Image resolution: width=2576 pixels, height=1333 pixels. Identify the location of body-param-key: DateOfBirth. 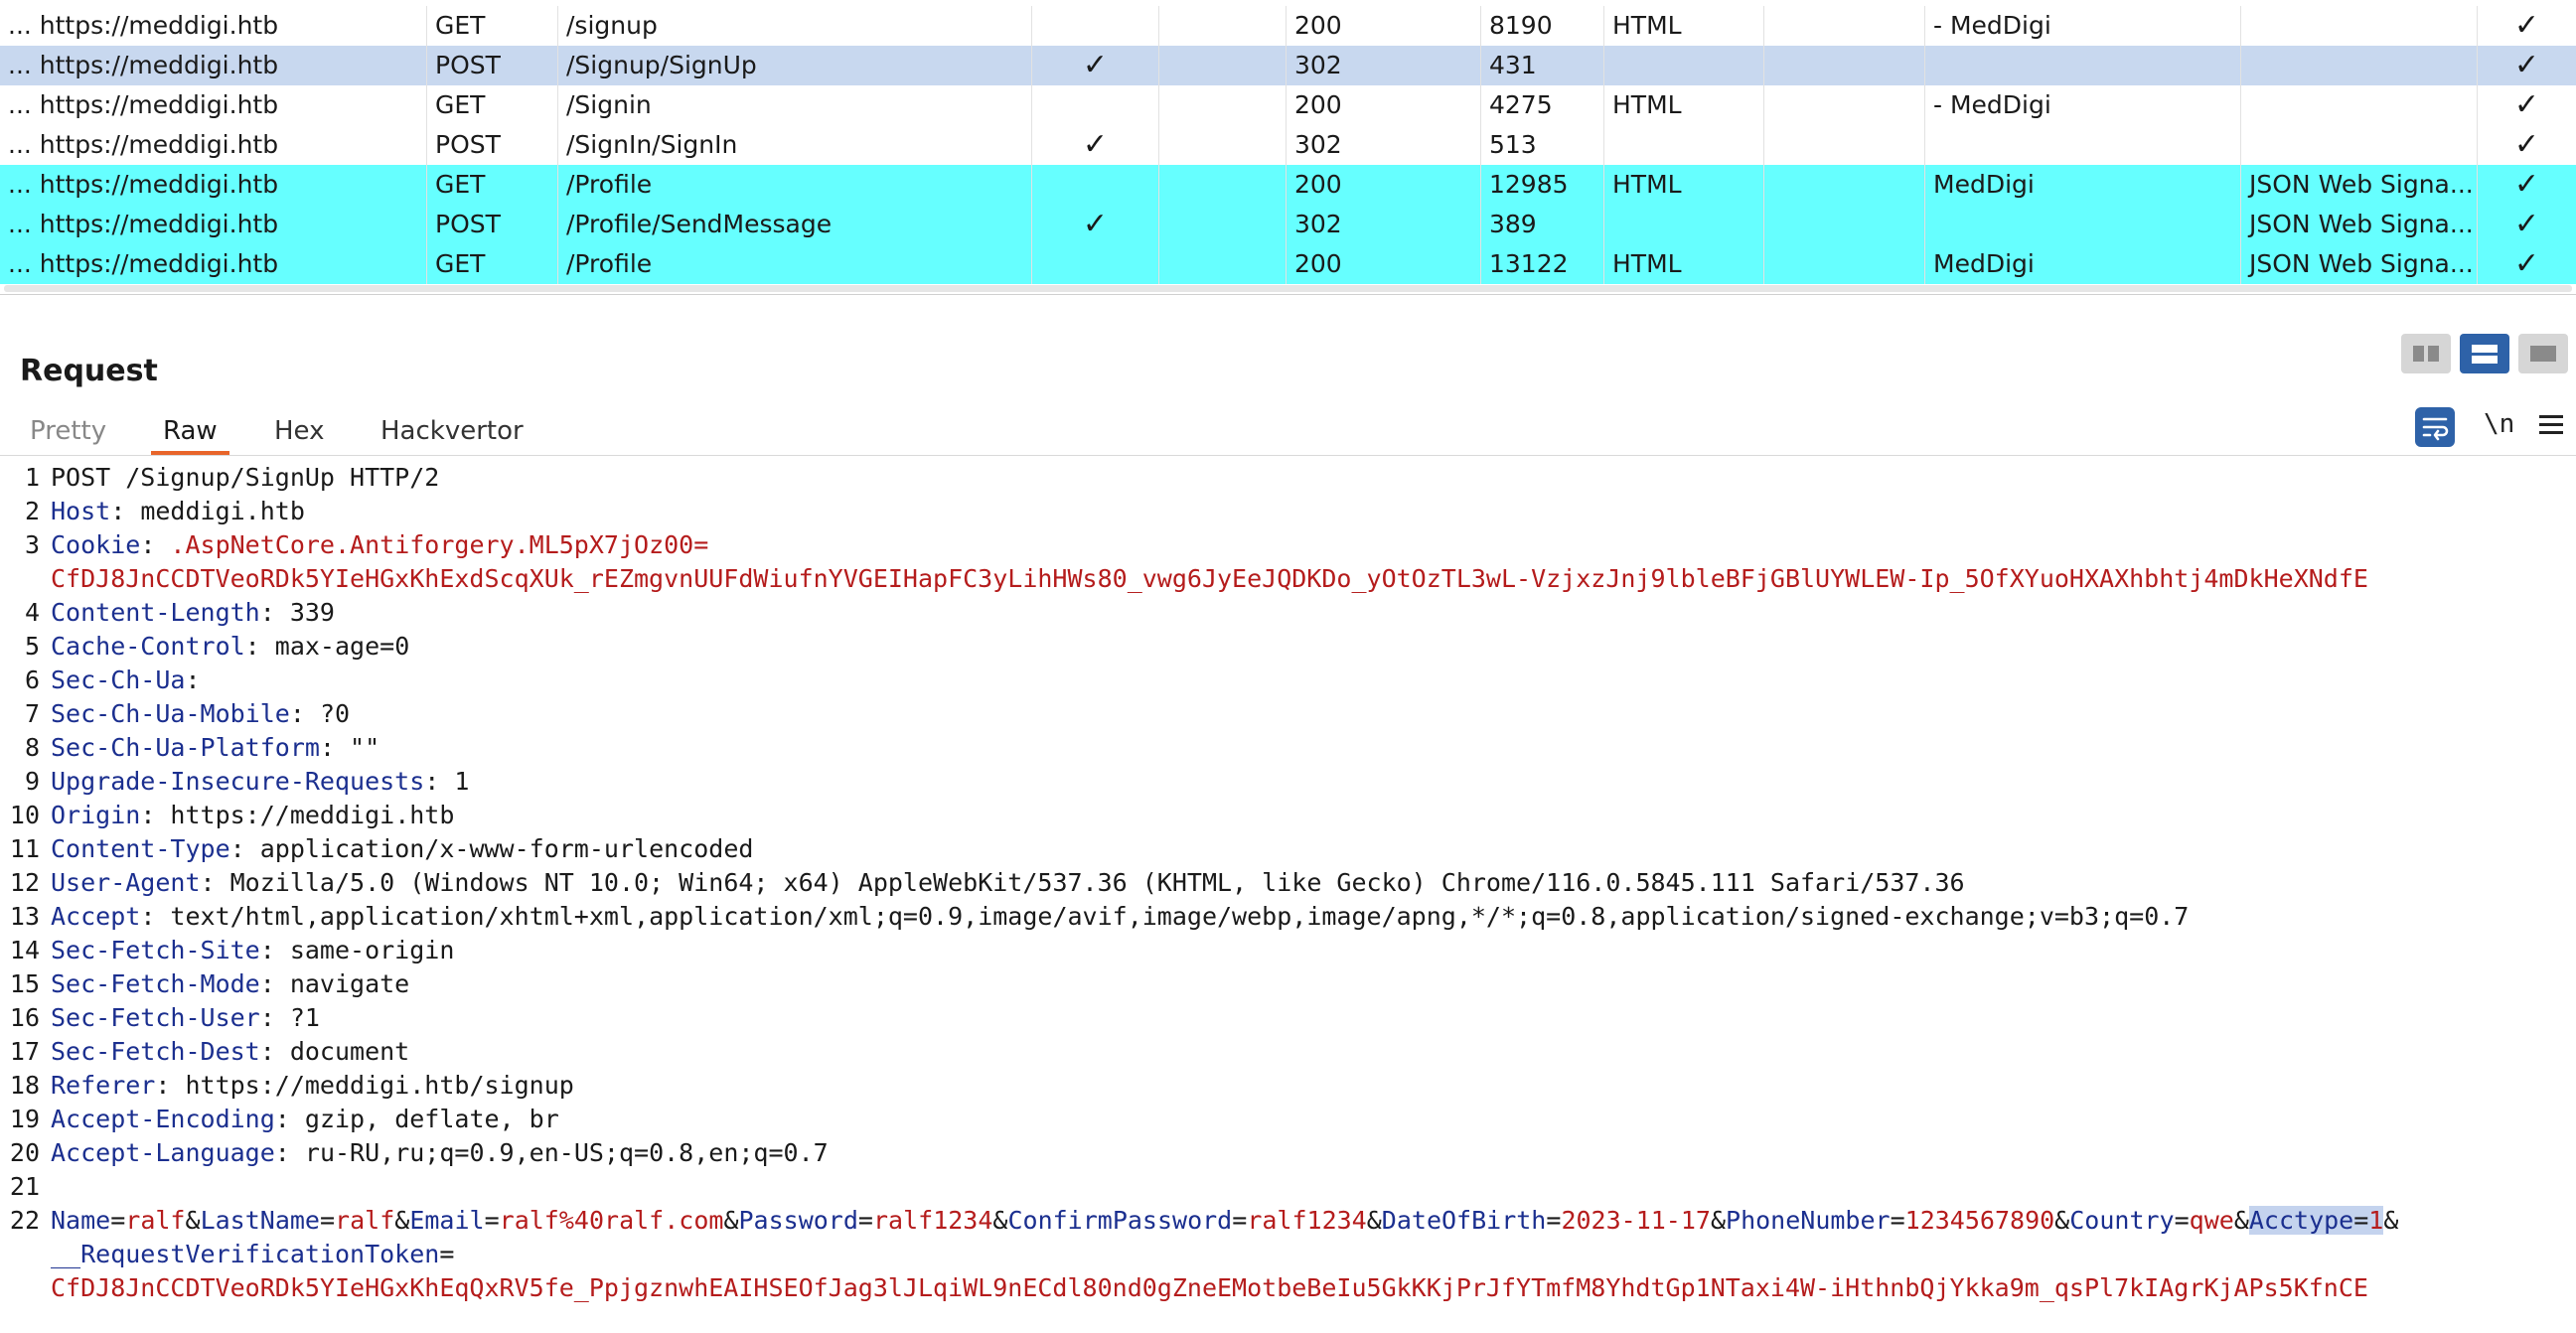
(1464, 1220).